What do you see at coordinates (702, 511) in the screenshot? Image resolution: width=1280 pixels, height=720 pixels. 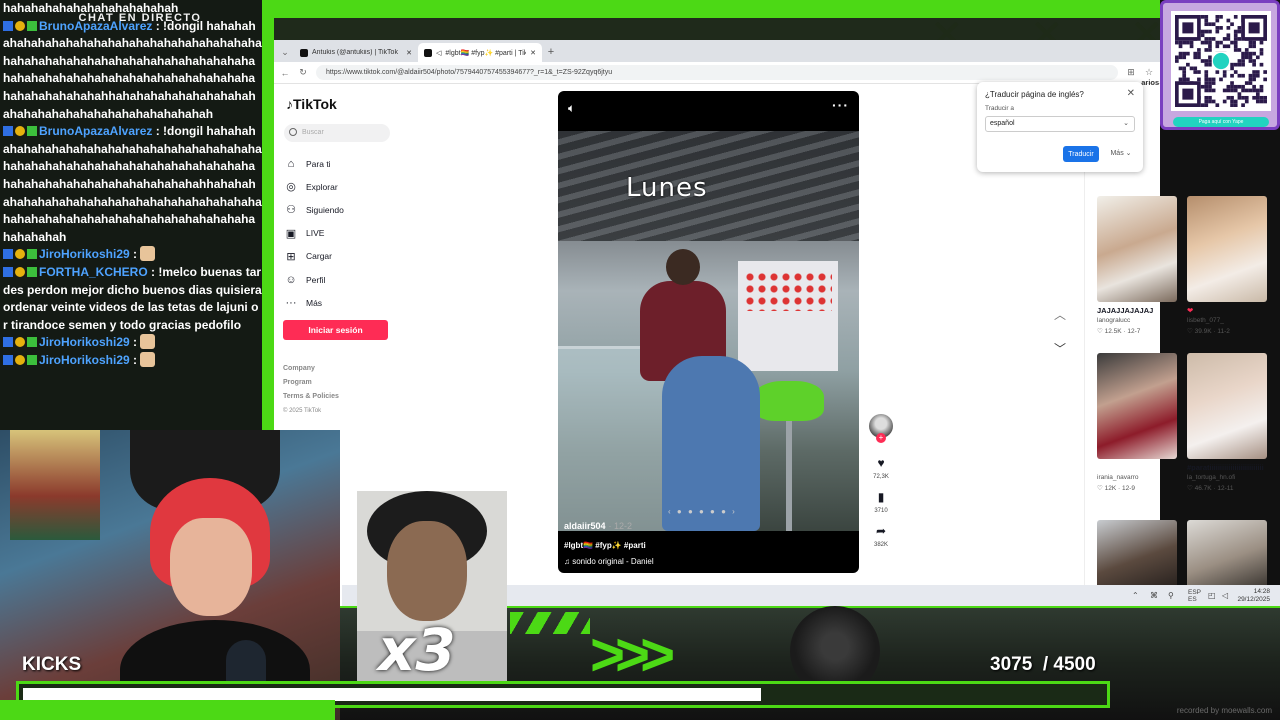 I see `photo-carousel-dots: ‹ ● ● ● ● ● ›` at bounding box center [702, 511].